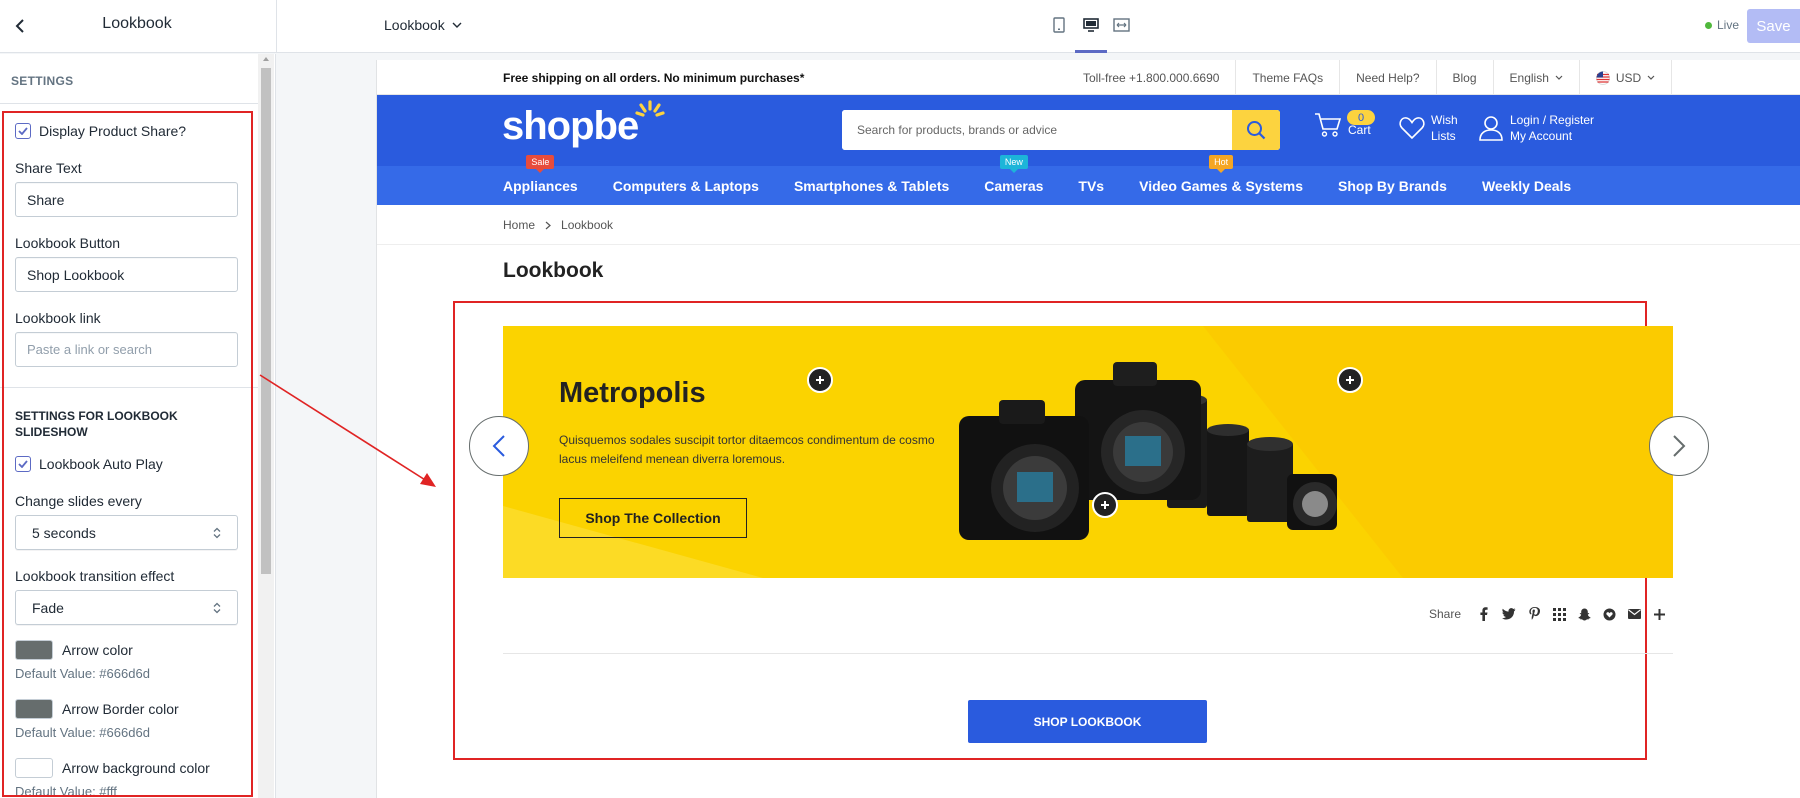  Describe the element at coordinates (120, 709) in the screenshot. I see `arrow-border-color-label: Arrow Border color` at that location.